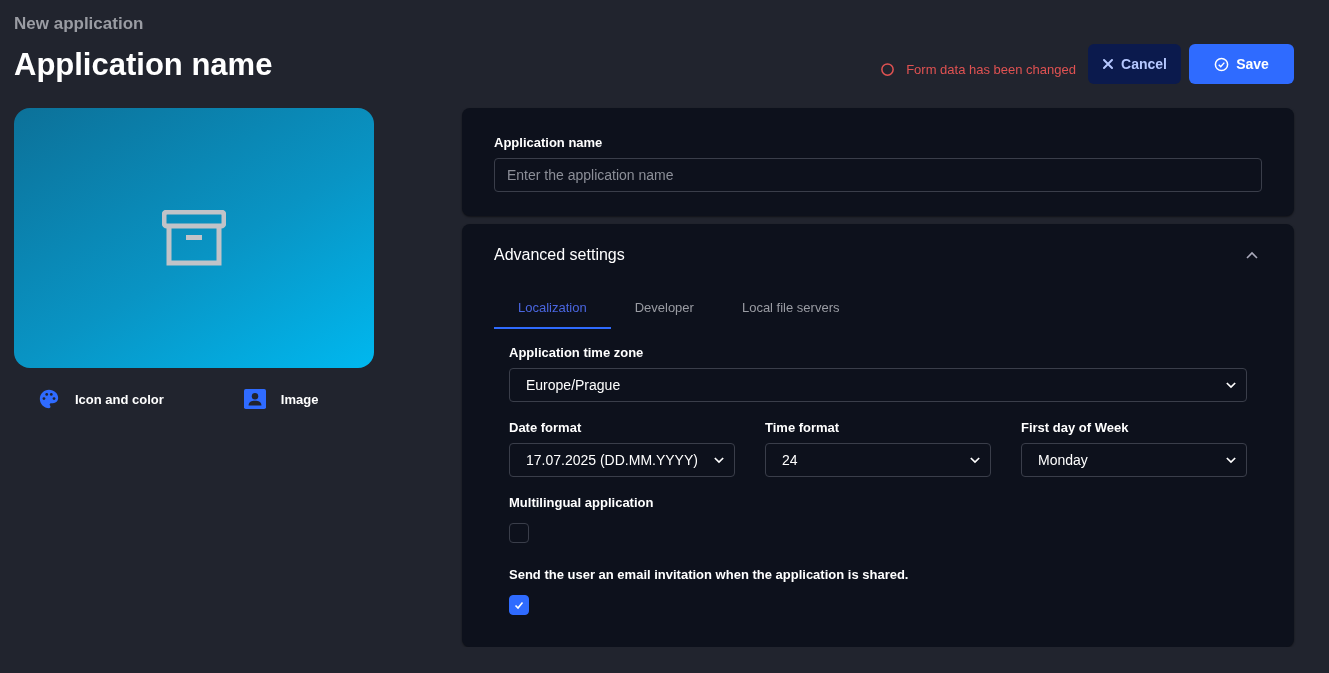 The width and height of the screenshot is (1329, 673). Describe the element at coordinates (299, 399) in the screenshot. I see `option-label: Image` at that location.